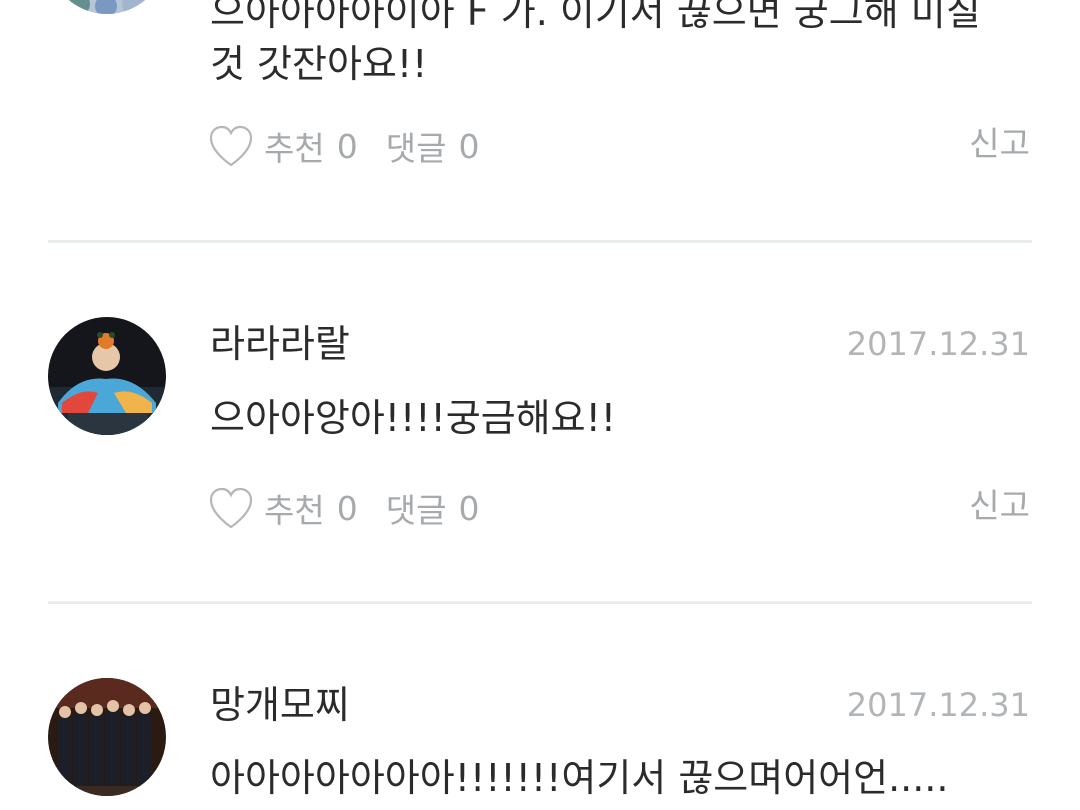 The image size is (1080, 810). I want to click on username: 망개모찌, so click(280, 705).